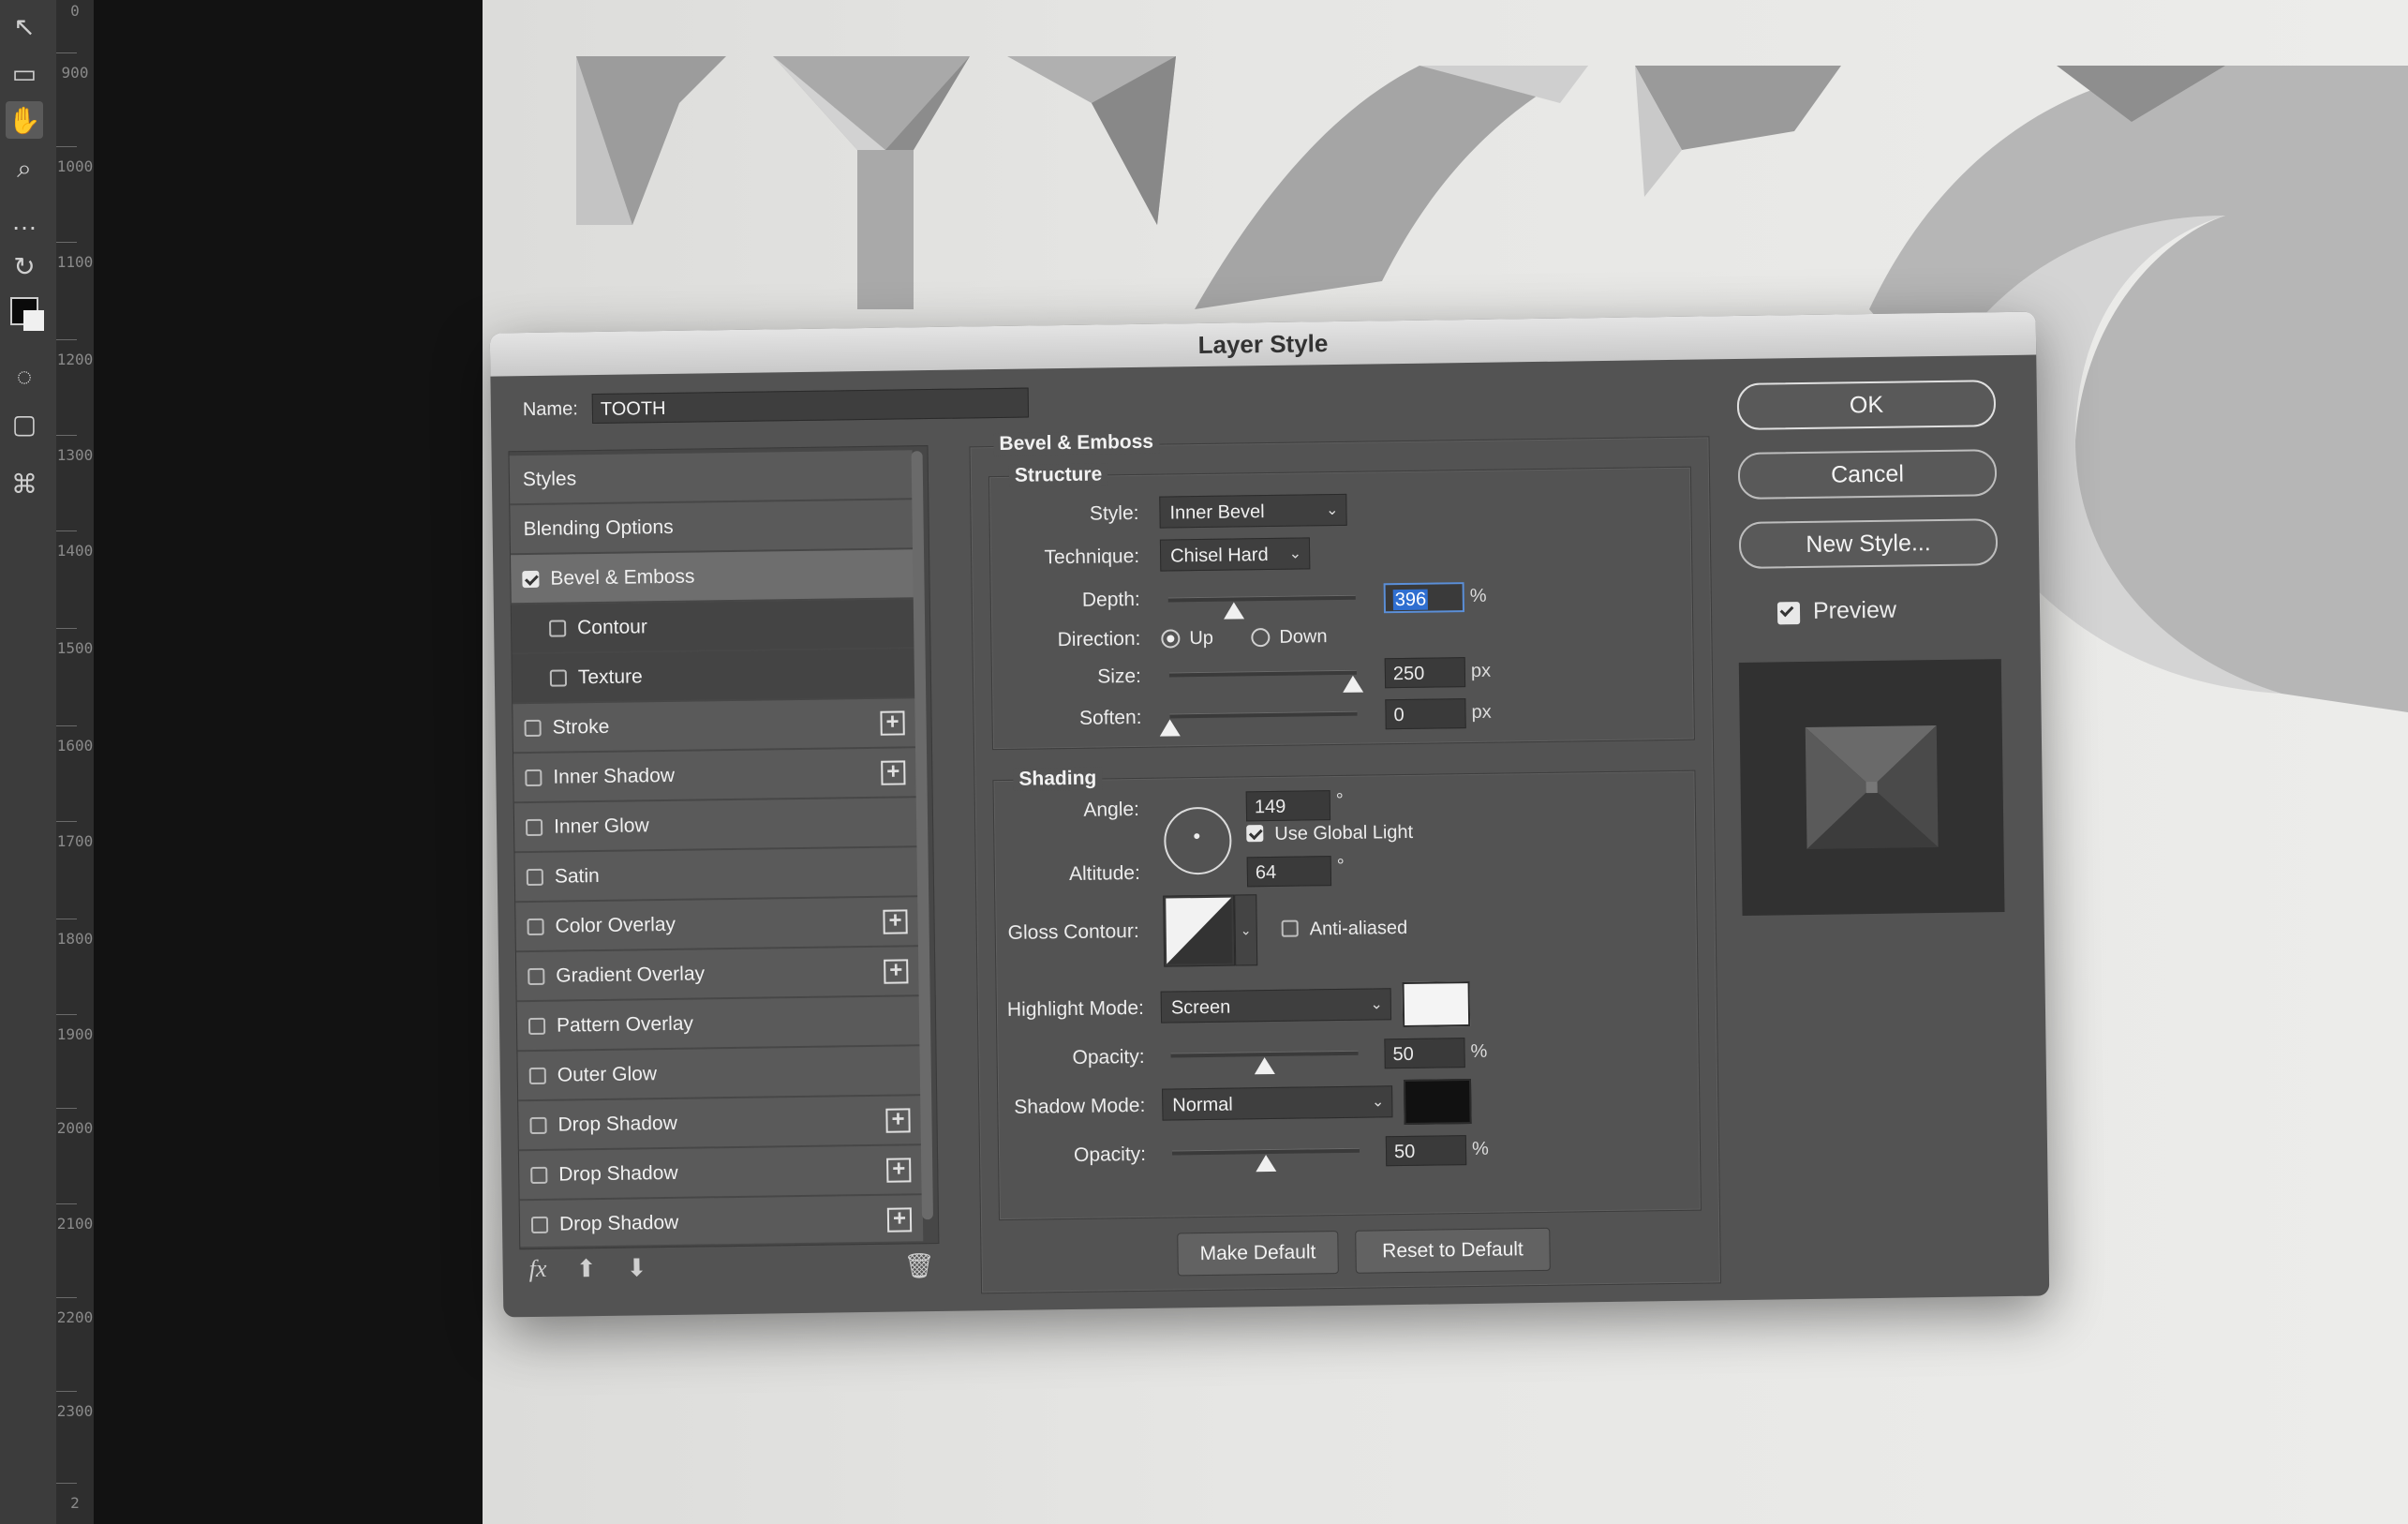 The image size is (2408, 1524). What do you see at coordinates (1112, 810) in the screenshot?
I see `angle-label: Angle:` at bounding box center [1112, 810].